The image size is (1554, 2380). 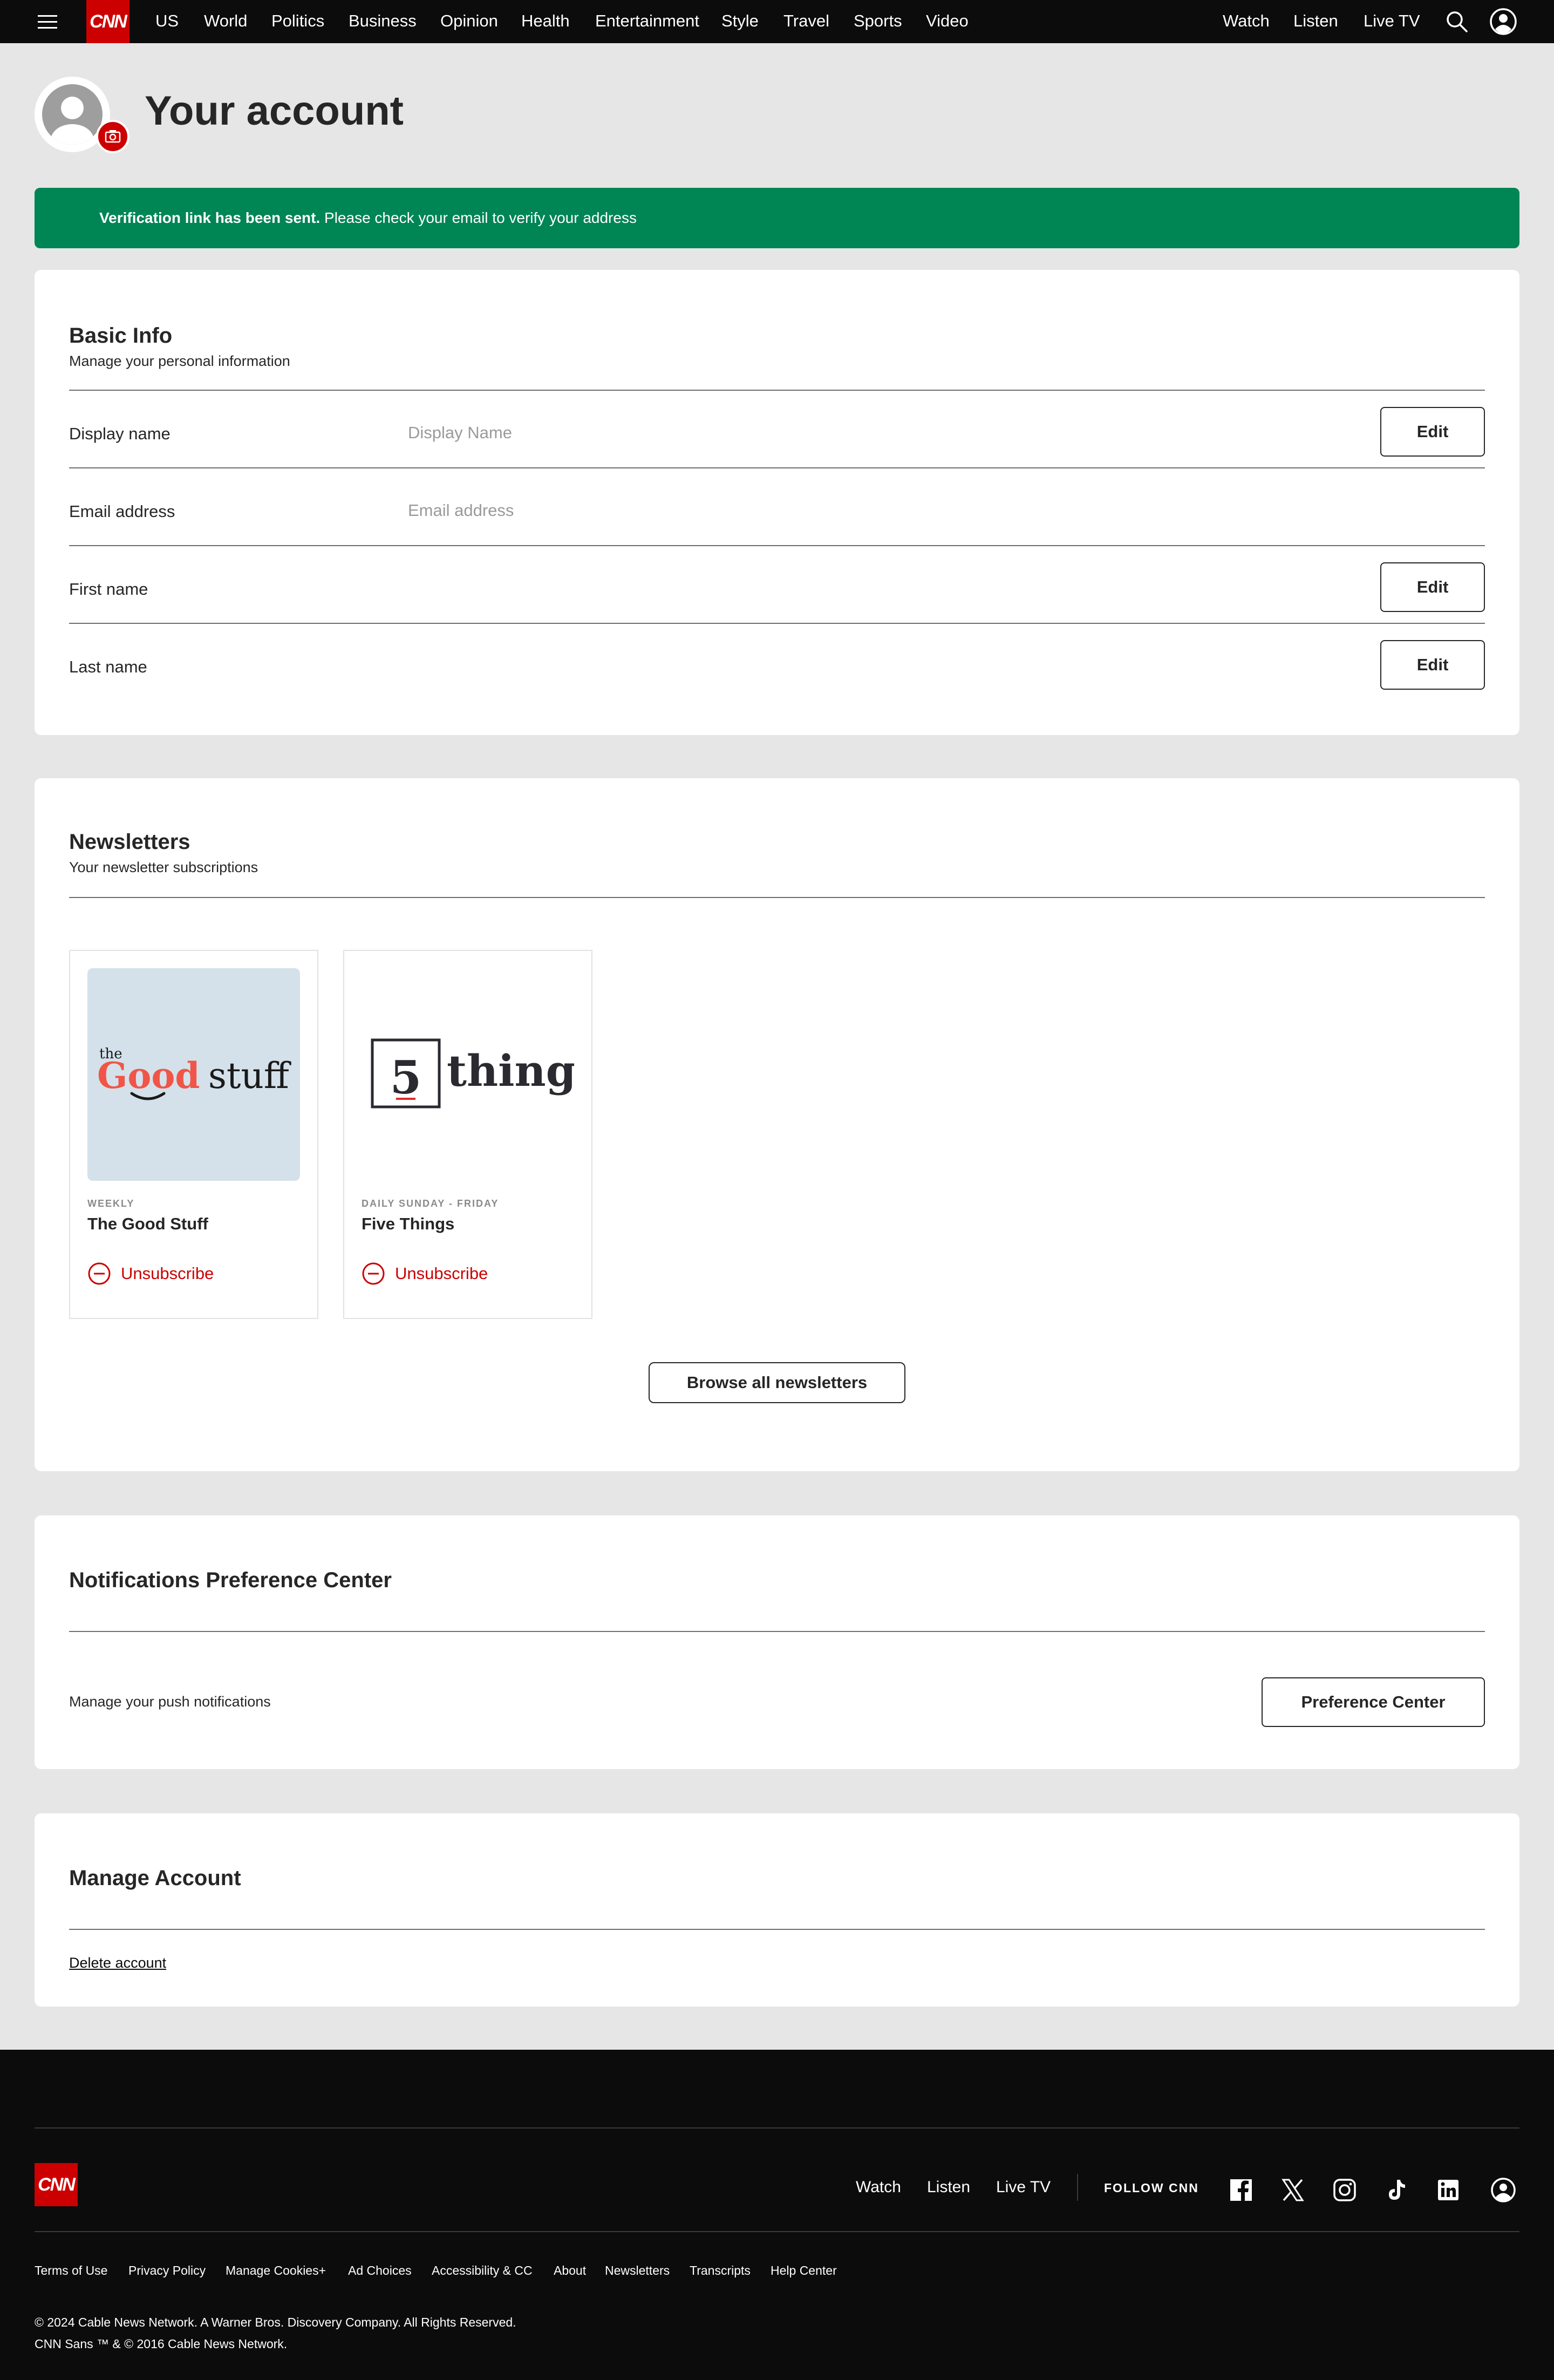 What do you see at coordinates (380, 2270) in the screenshot?
I see `footer-legal-ad-choices: Ad Choices` at bounding box center [380, 2270].